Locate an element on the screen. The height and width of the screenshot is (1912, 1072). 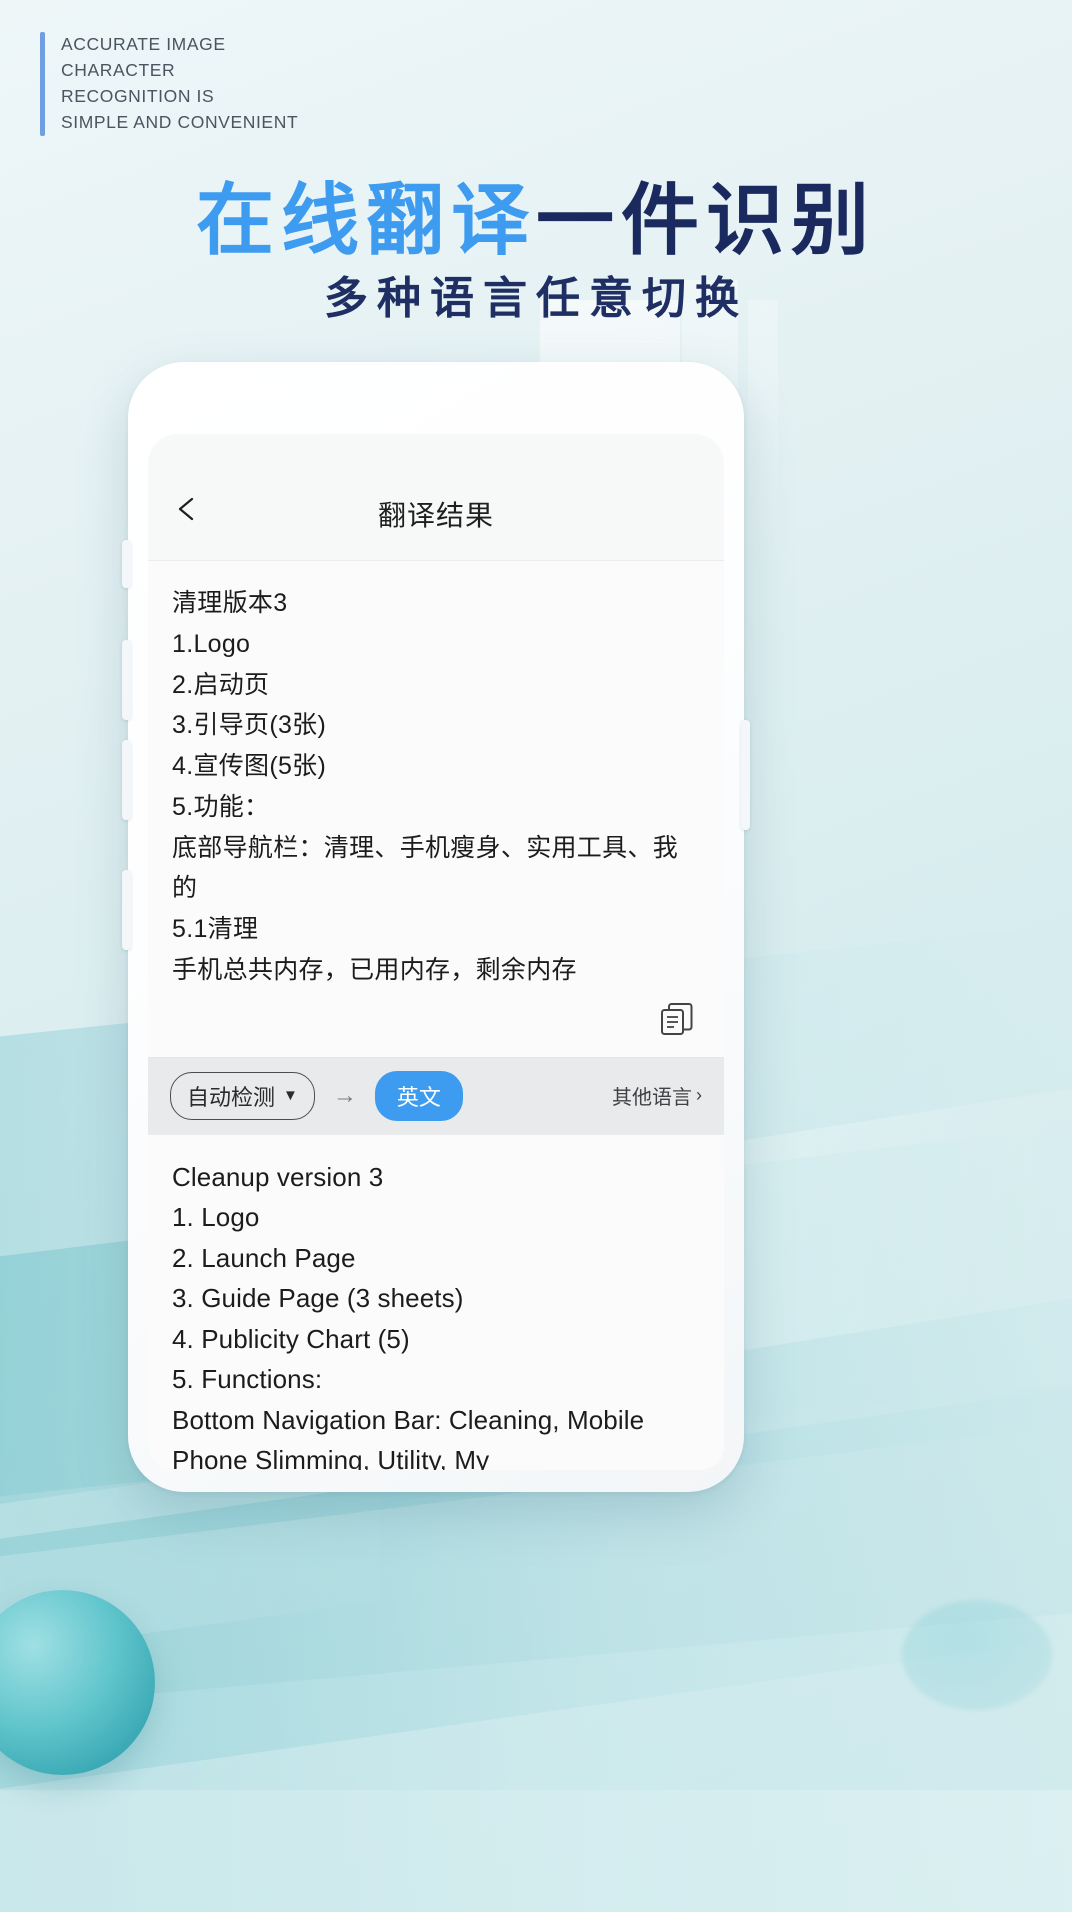
translation-line: 5. Functions: is located at coordinates (247, 1379).